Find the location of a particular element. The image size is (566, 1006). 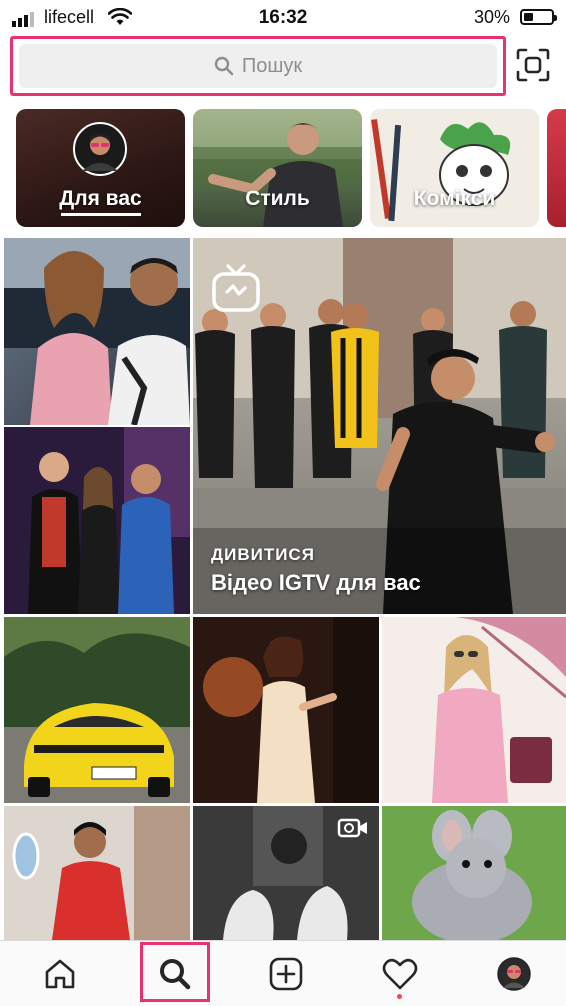

post-selfie-couple is located at coordinates (97, 331).